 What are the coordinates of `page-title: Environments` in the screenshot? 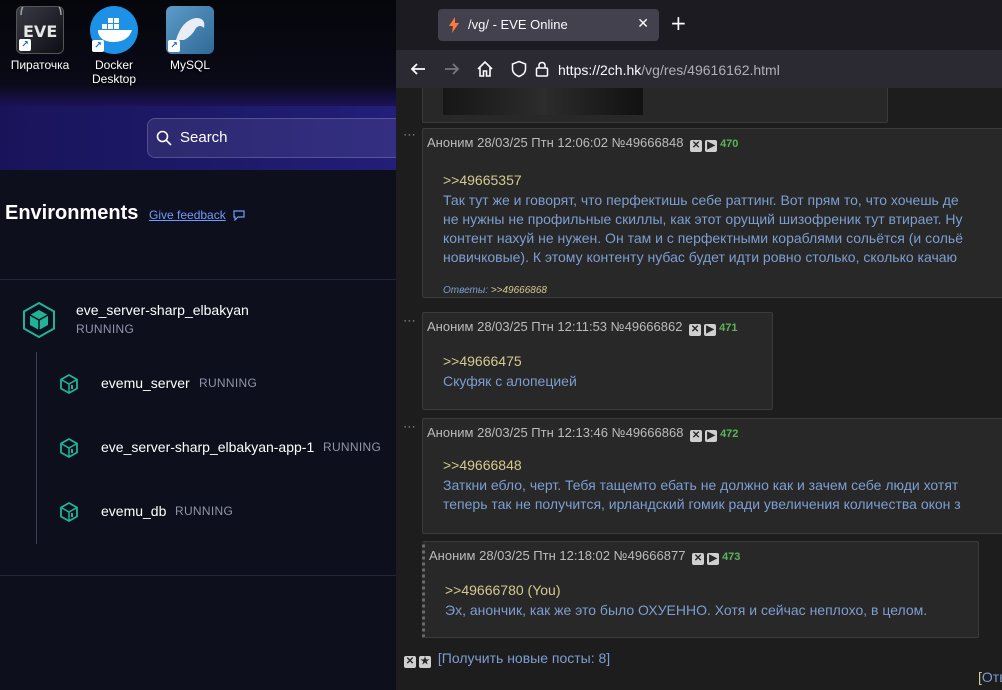 It's located at (72, 213).